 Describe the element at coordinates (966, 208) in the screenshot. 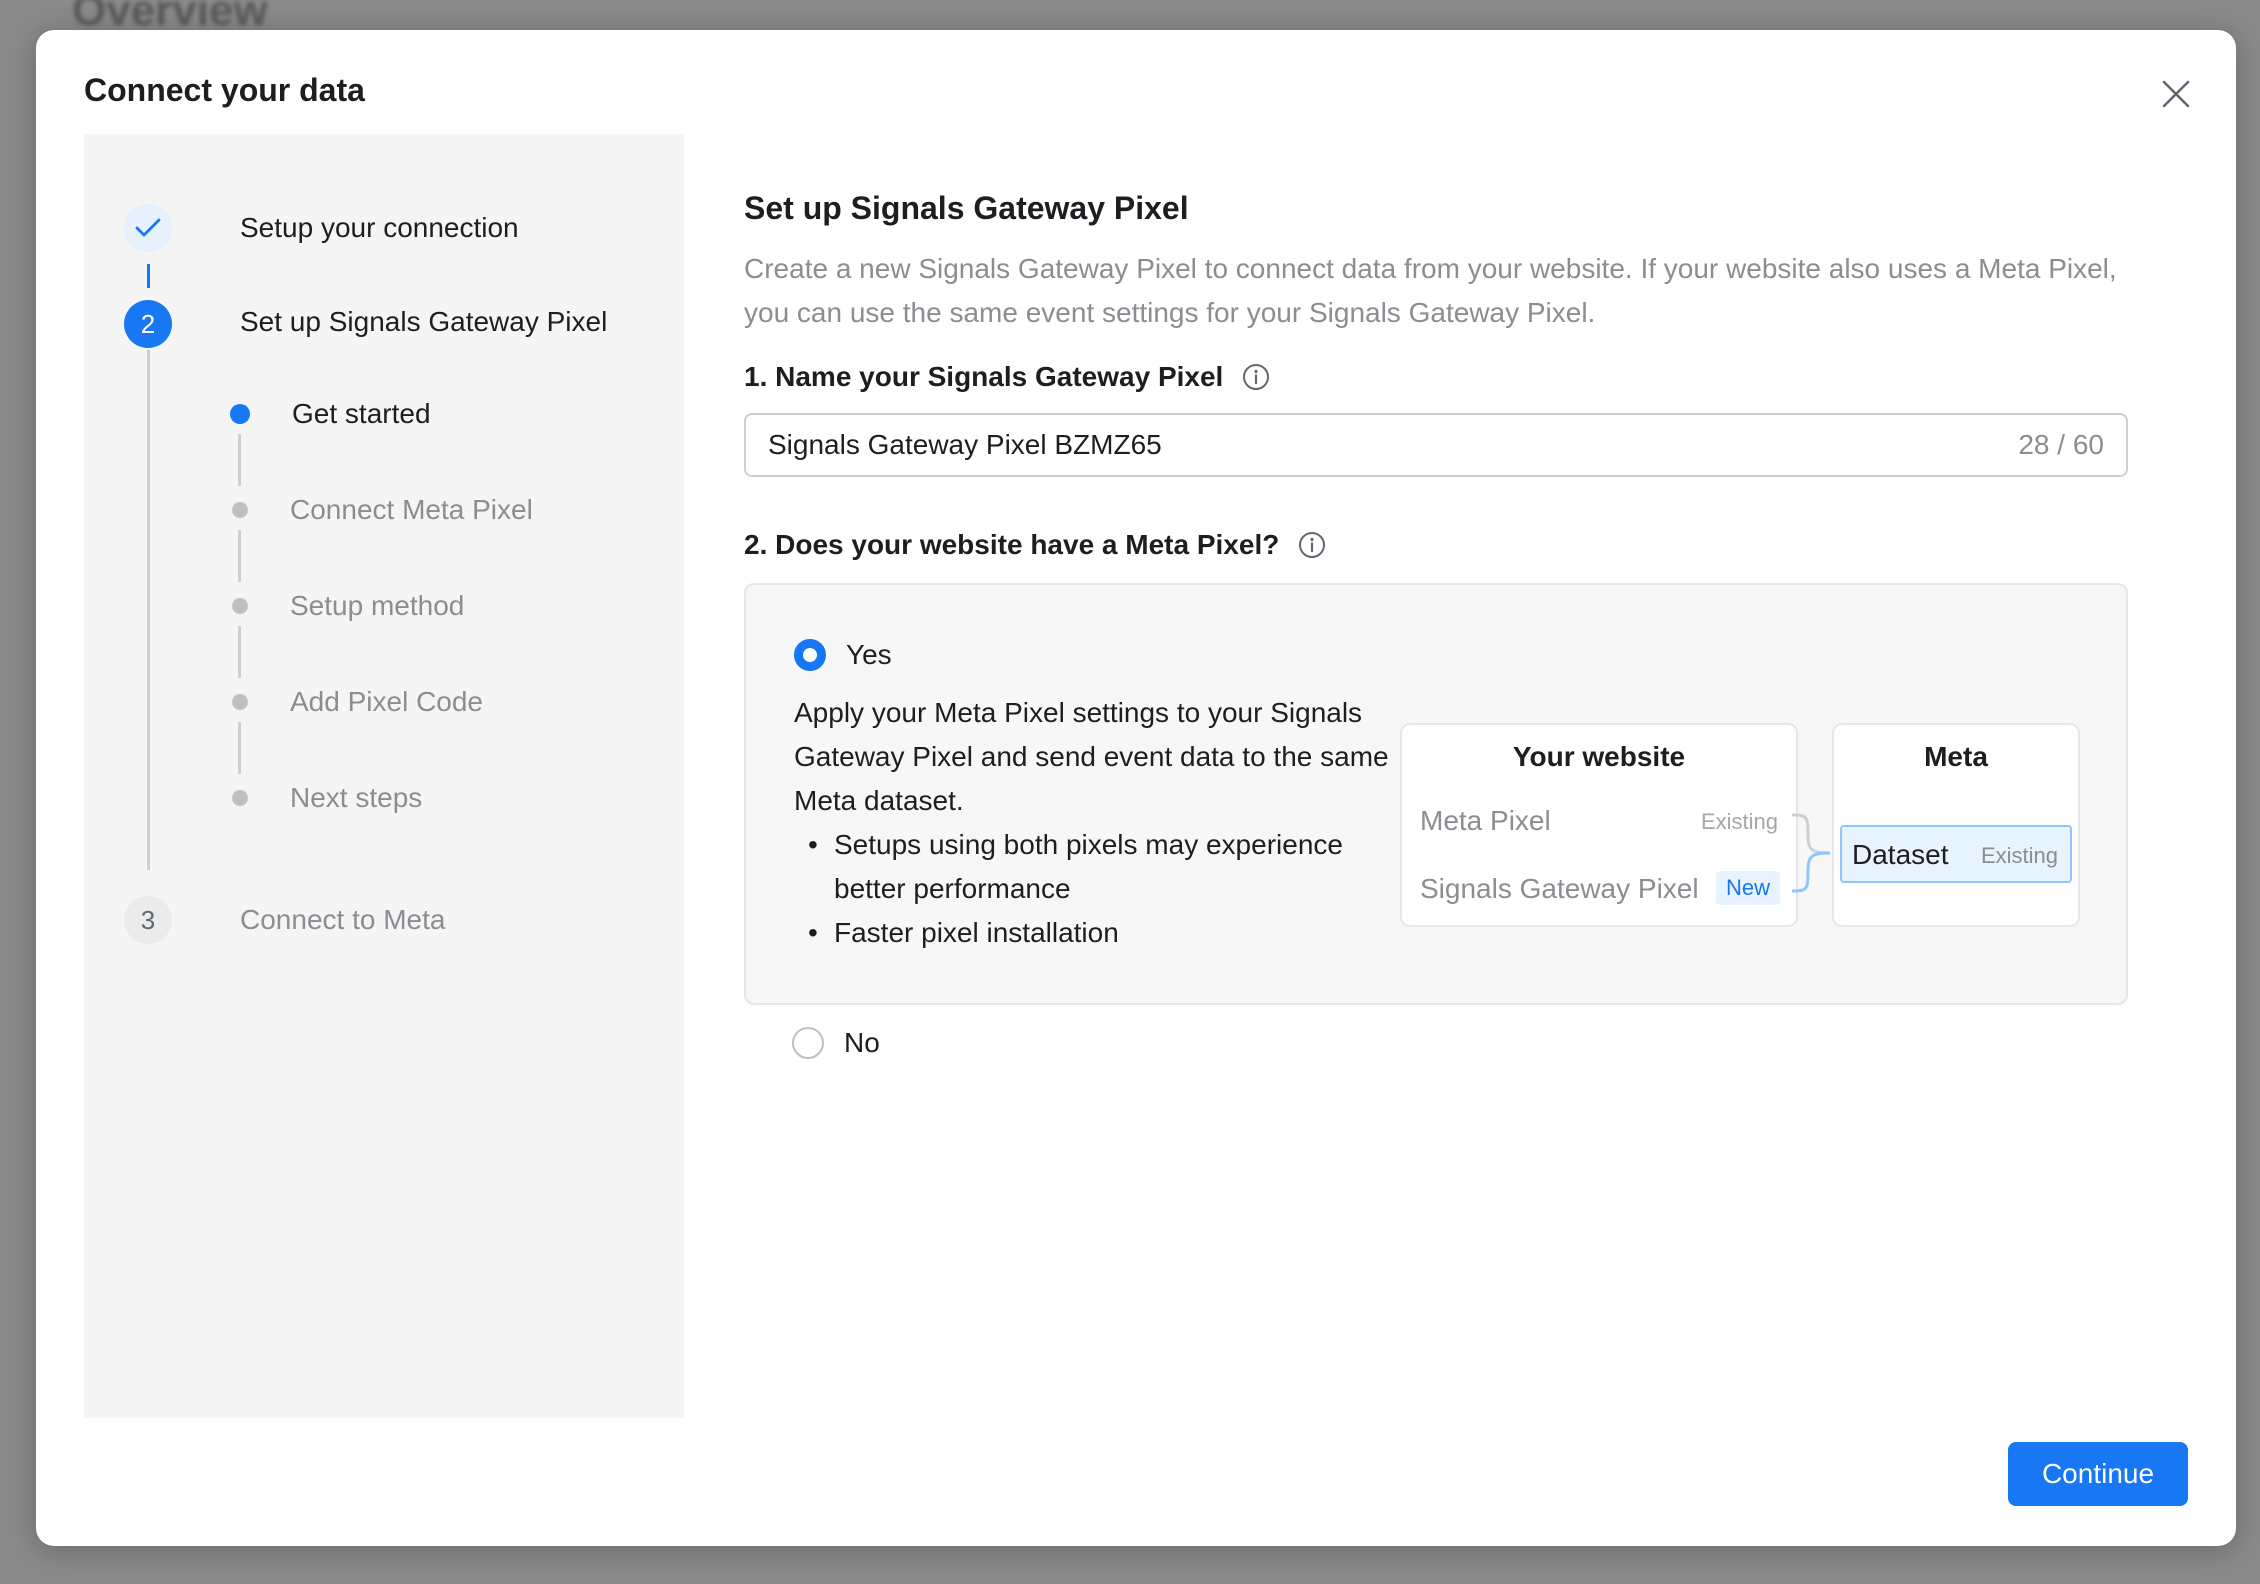

I see `section-heading: Set up Signals Gateway Pixel` at that location.